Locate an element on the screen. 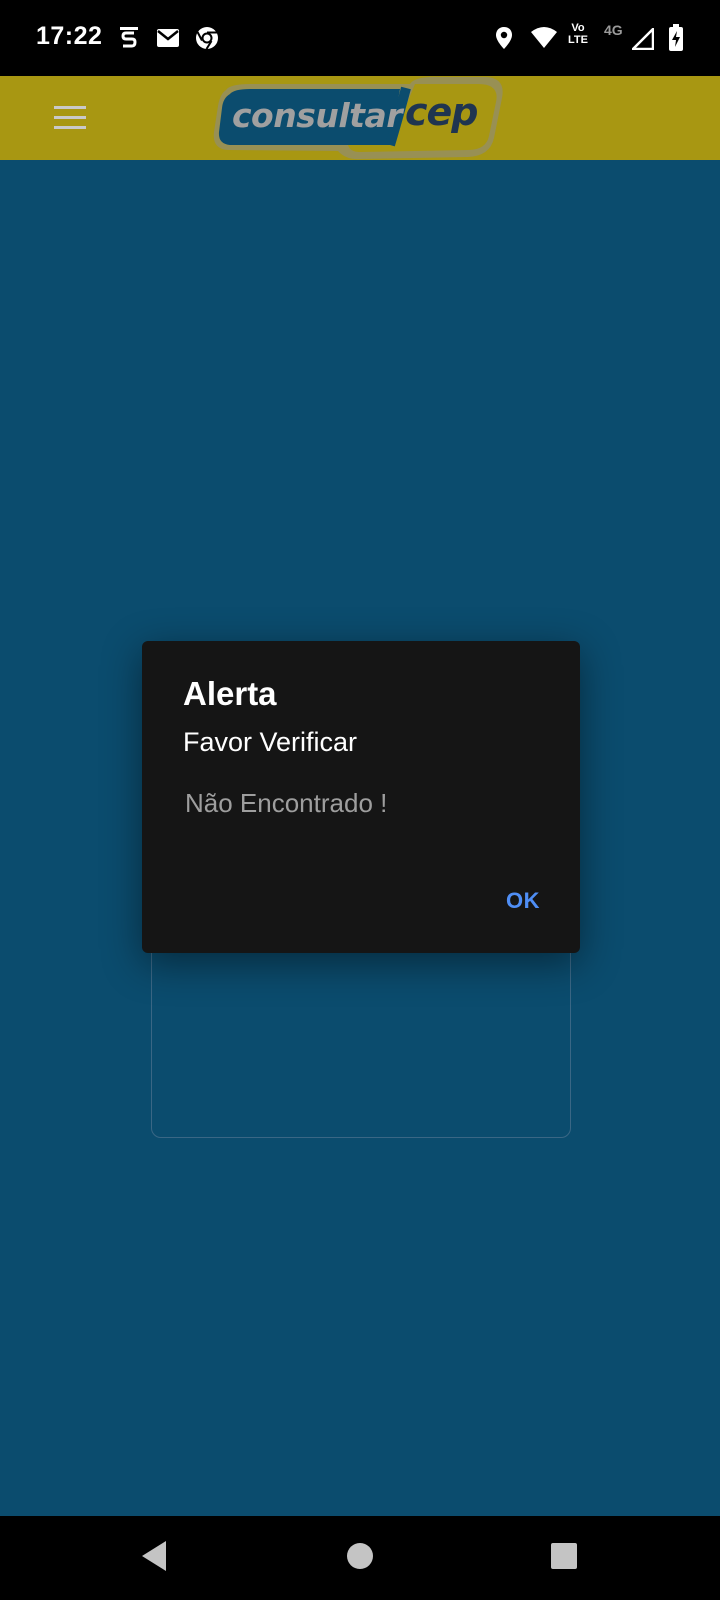  status-time: 17:22 is located at coordinates (69, 36).